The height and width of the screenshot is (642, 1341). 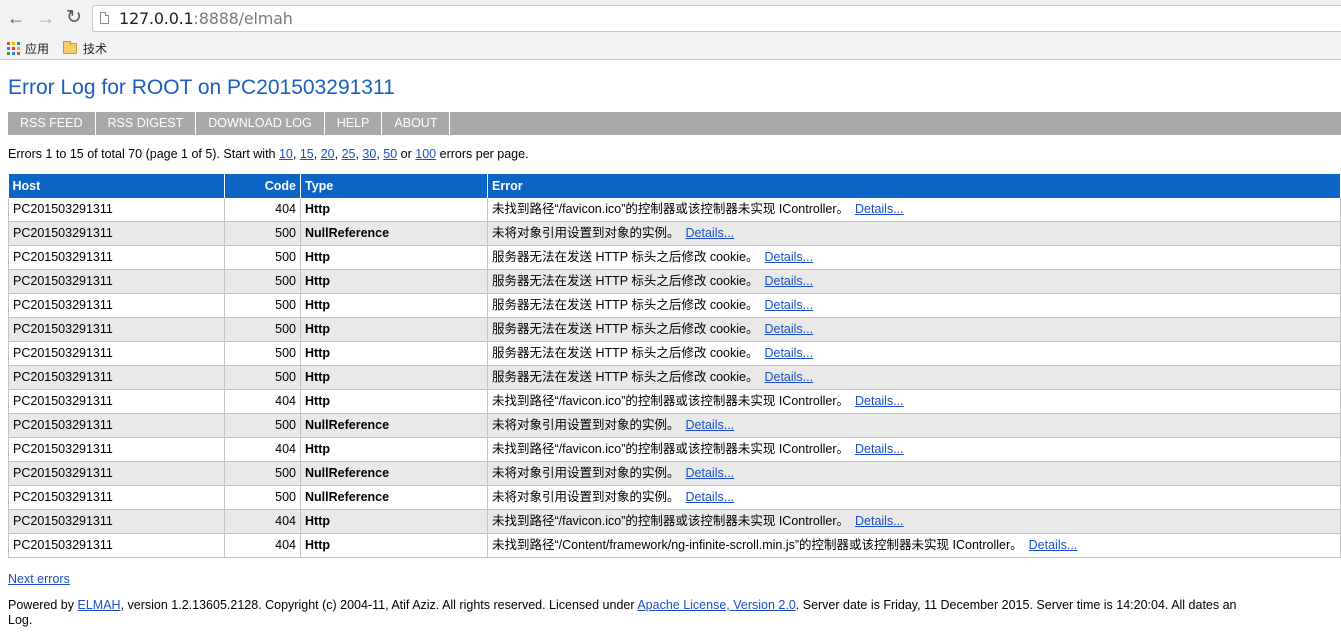 What do you see at coordinates (328, 154) in the screenshot?
I see `page-size-20-link: 20` at bounding box center [328, 154].